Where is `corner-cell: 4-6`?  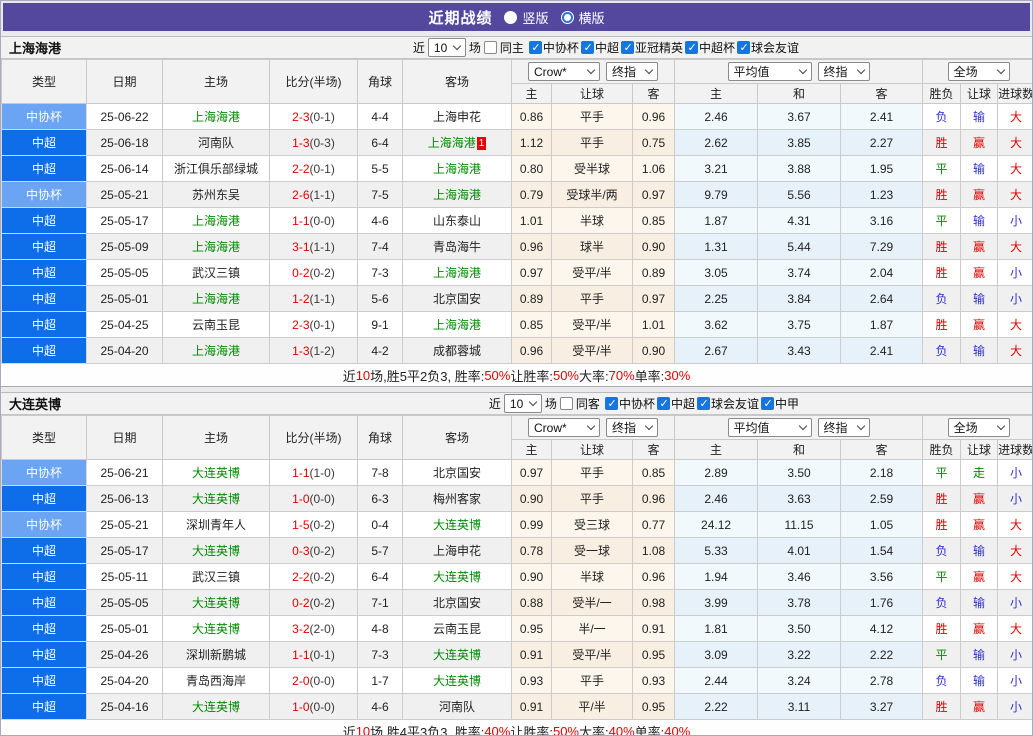 corner-cell: 4-6 is located at coordinates (380, 220).